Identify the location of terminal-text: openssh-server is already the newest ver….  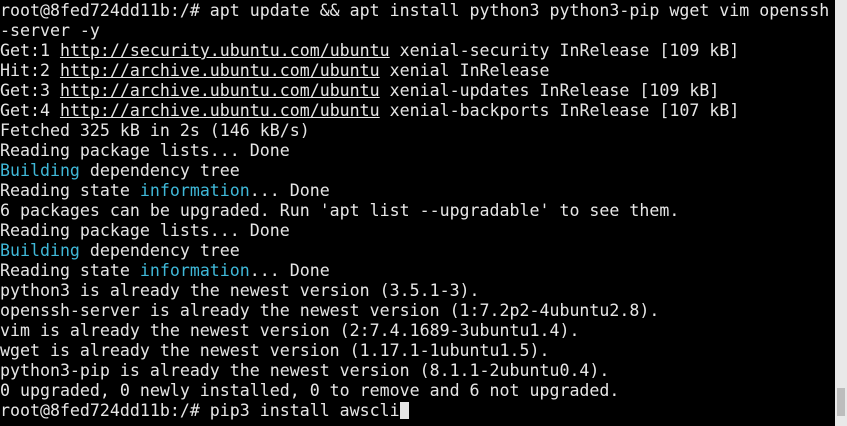
(330, 310).